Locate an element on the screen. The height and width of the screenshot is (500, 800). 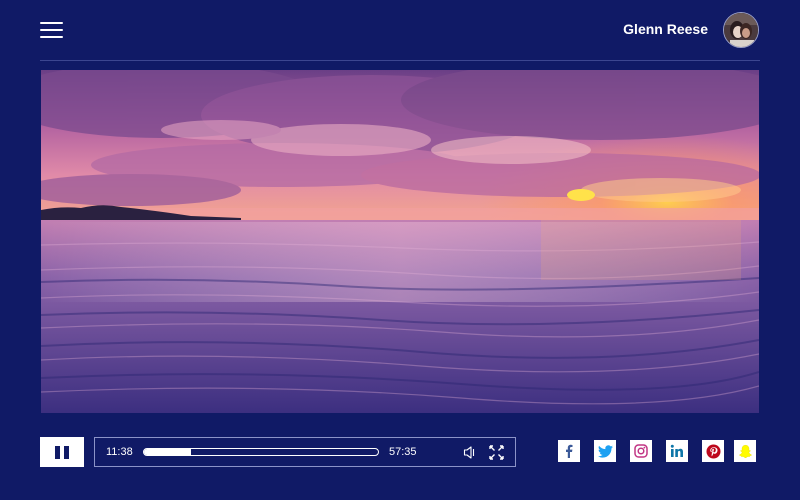
pause-button is located at coordinates (62, 452).